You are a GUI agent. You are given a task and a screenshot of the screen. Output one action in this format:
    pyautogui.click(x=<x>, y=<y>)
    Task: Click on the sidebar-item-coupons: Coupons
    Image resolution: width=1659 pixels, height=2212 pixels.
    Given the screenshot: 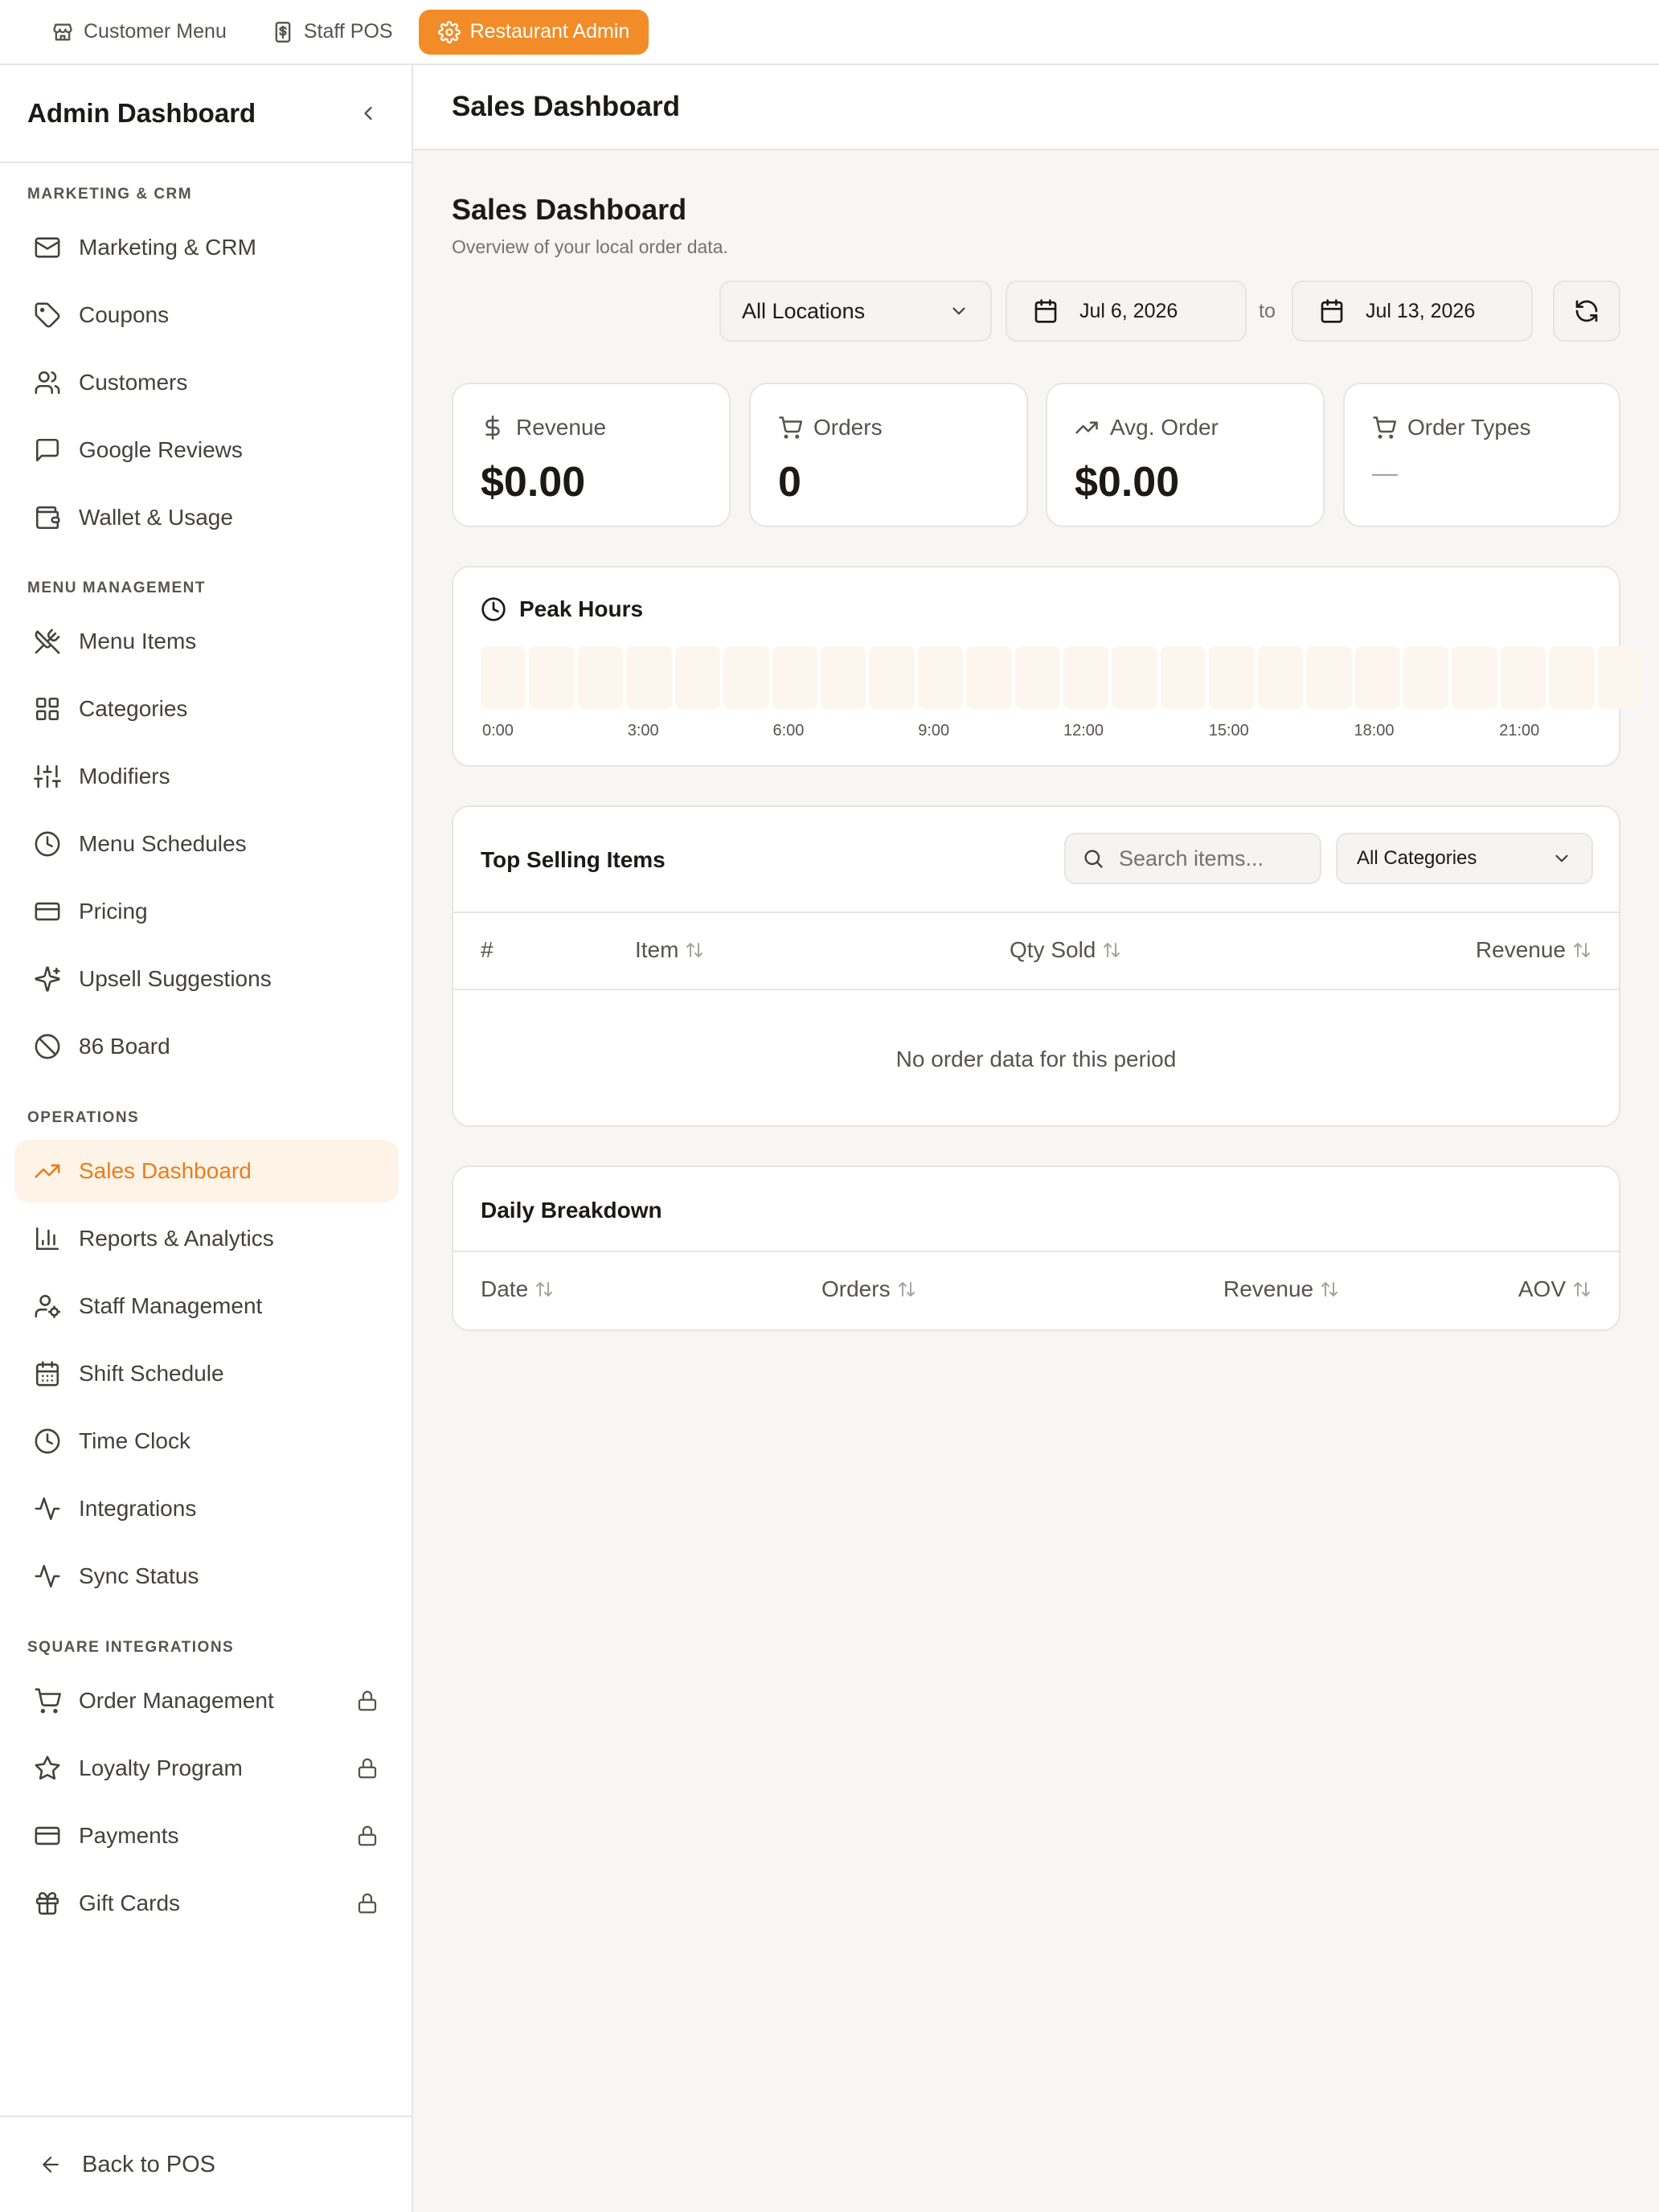 What is the action you would take?
    pyautogui.click(x=206, y=315)
    